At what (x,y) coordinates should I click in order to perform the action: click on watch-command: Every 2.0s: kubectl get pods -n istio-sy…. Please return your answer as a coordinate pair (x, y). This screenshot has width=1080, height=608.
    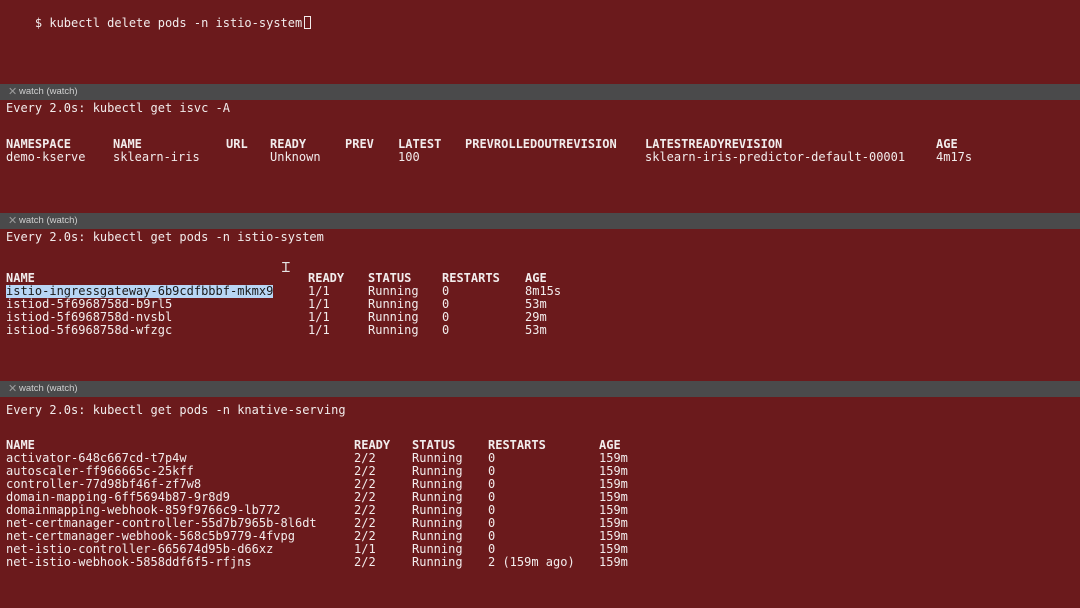
    Looking at the image, I should click on (165, 237).